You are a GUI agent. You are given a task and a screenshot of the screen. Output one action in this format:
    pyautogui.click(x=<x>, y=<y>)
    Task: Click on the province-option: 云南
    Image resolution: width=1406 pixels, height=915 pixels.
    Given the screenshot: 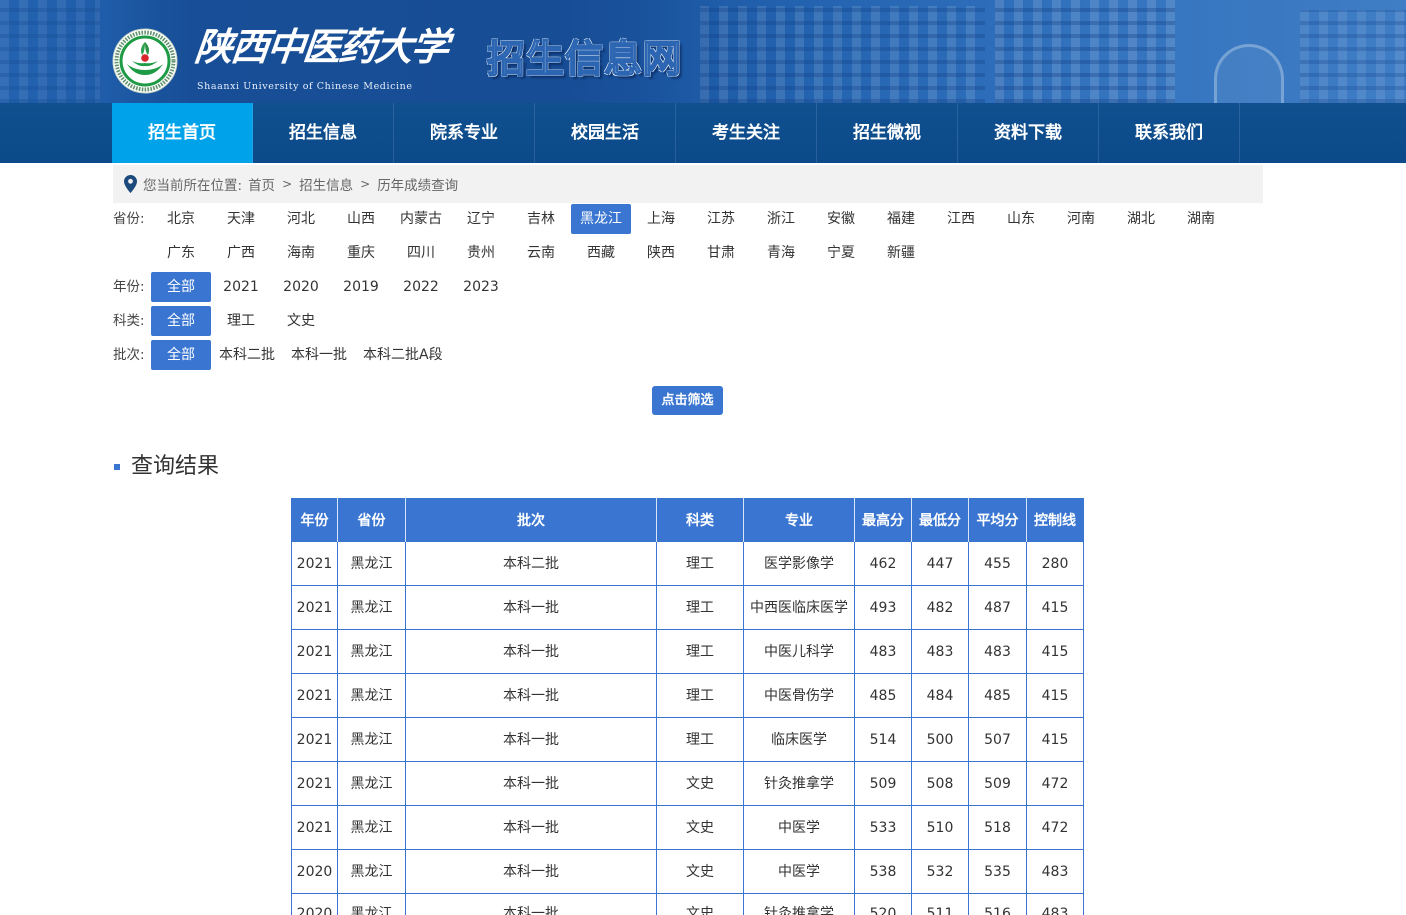 What is the action you would take?
    pyautogui.click(x=541, y=253)
    